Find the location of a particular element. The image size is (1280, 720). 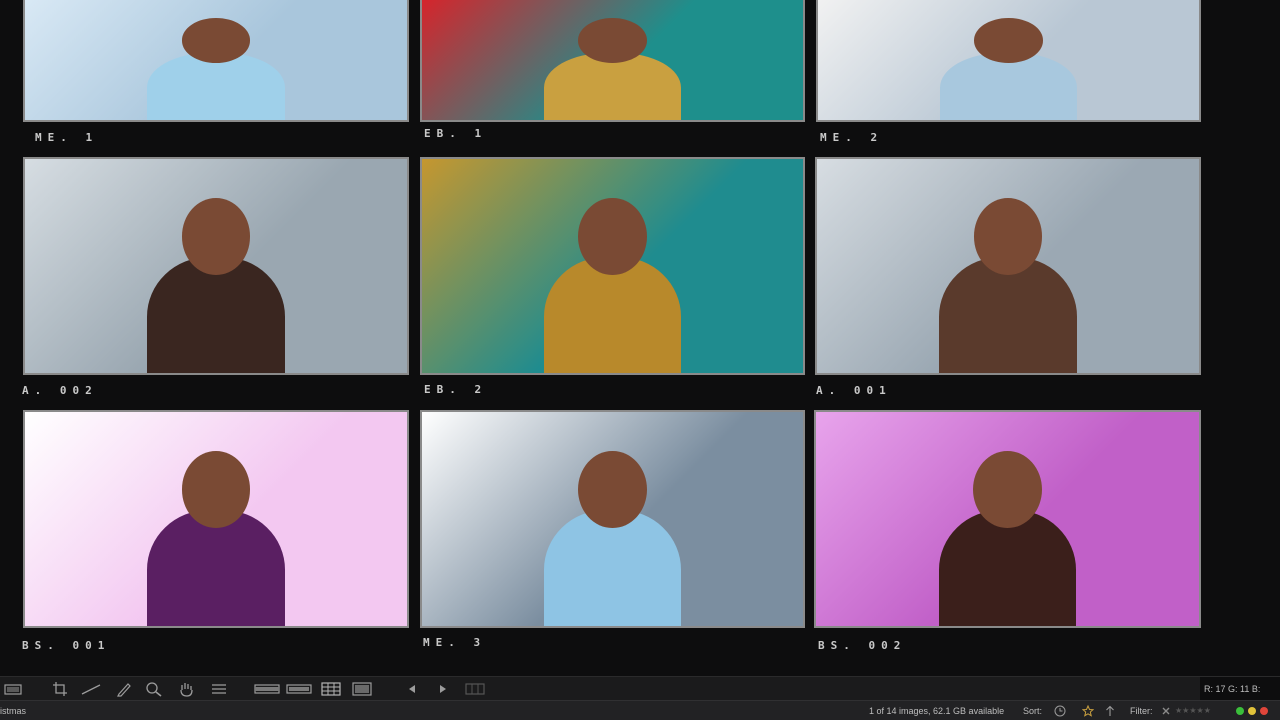

compare-icon is located at coordinates (475, 689).